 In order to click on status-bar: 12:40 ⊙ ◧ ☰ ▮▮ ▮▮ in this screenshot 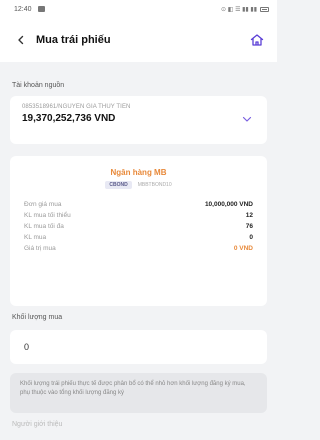, I will do `click(138, 9)`.